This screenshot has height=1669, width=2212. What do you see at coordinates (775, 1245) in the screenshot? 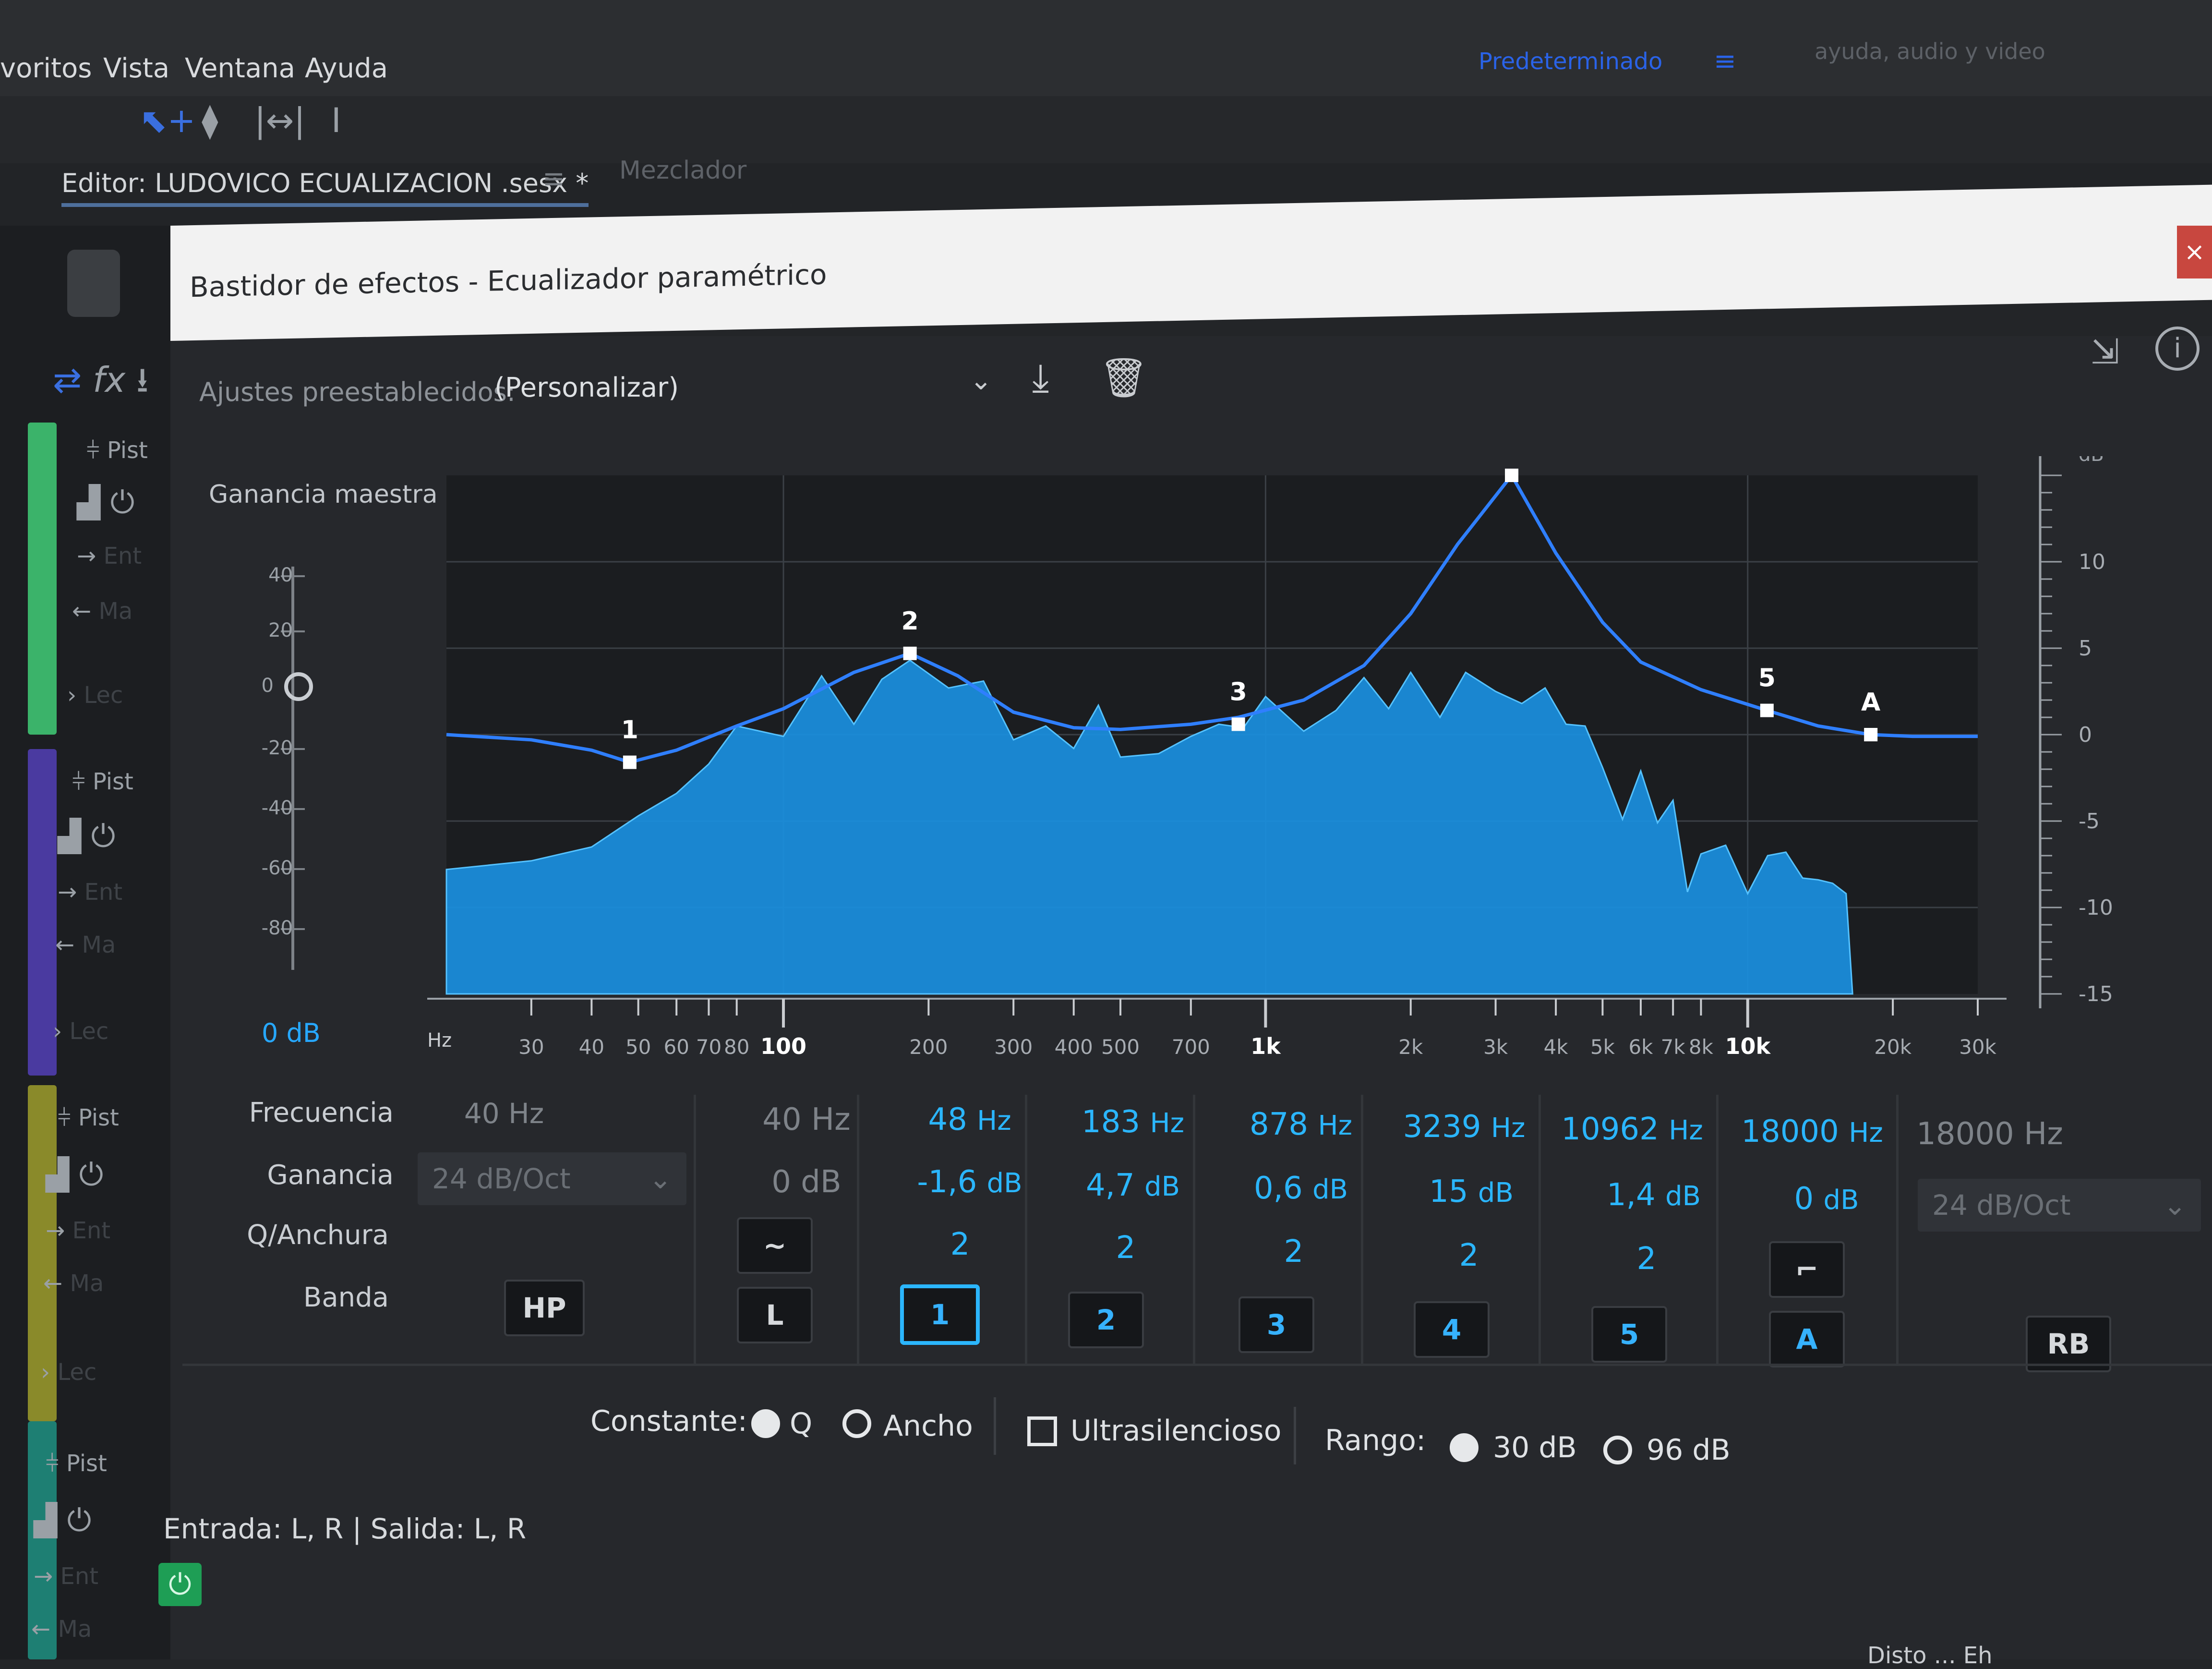
I see `low-shelf-icon: ∼` at bounding box center [775, 1245].